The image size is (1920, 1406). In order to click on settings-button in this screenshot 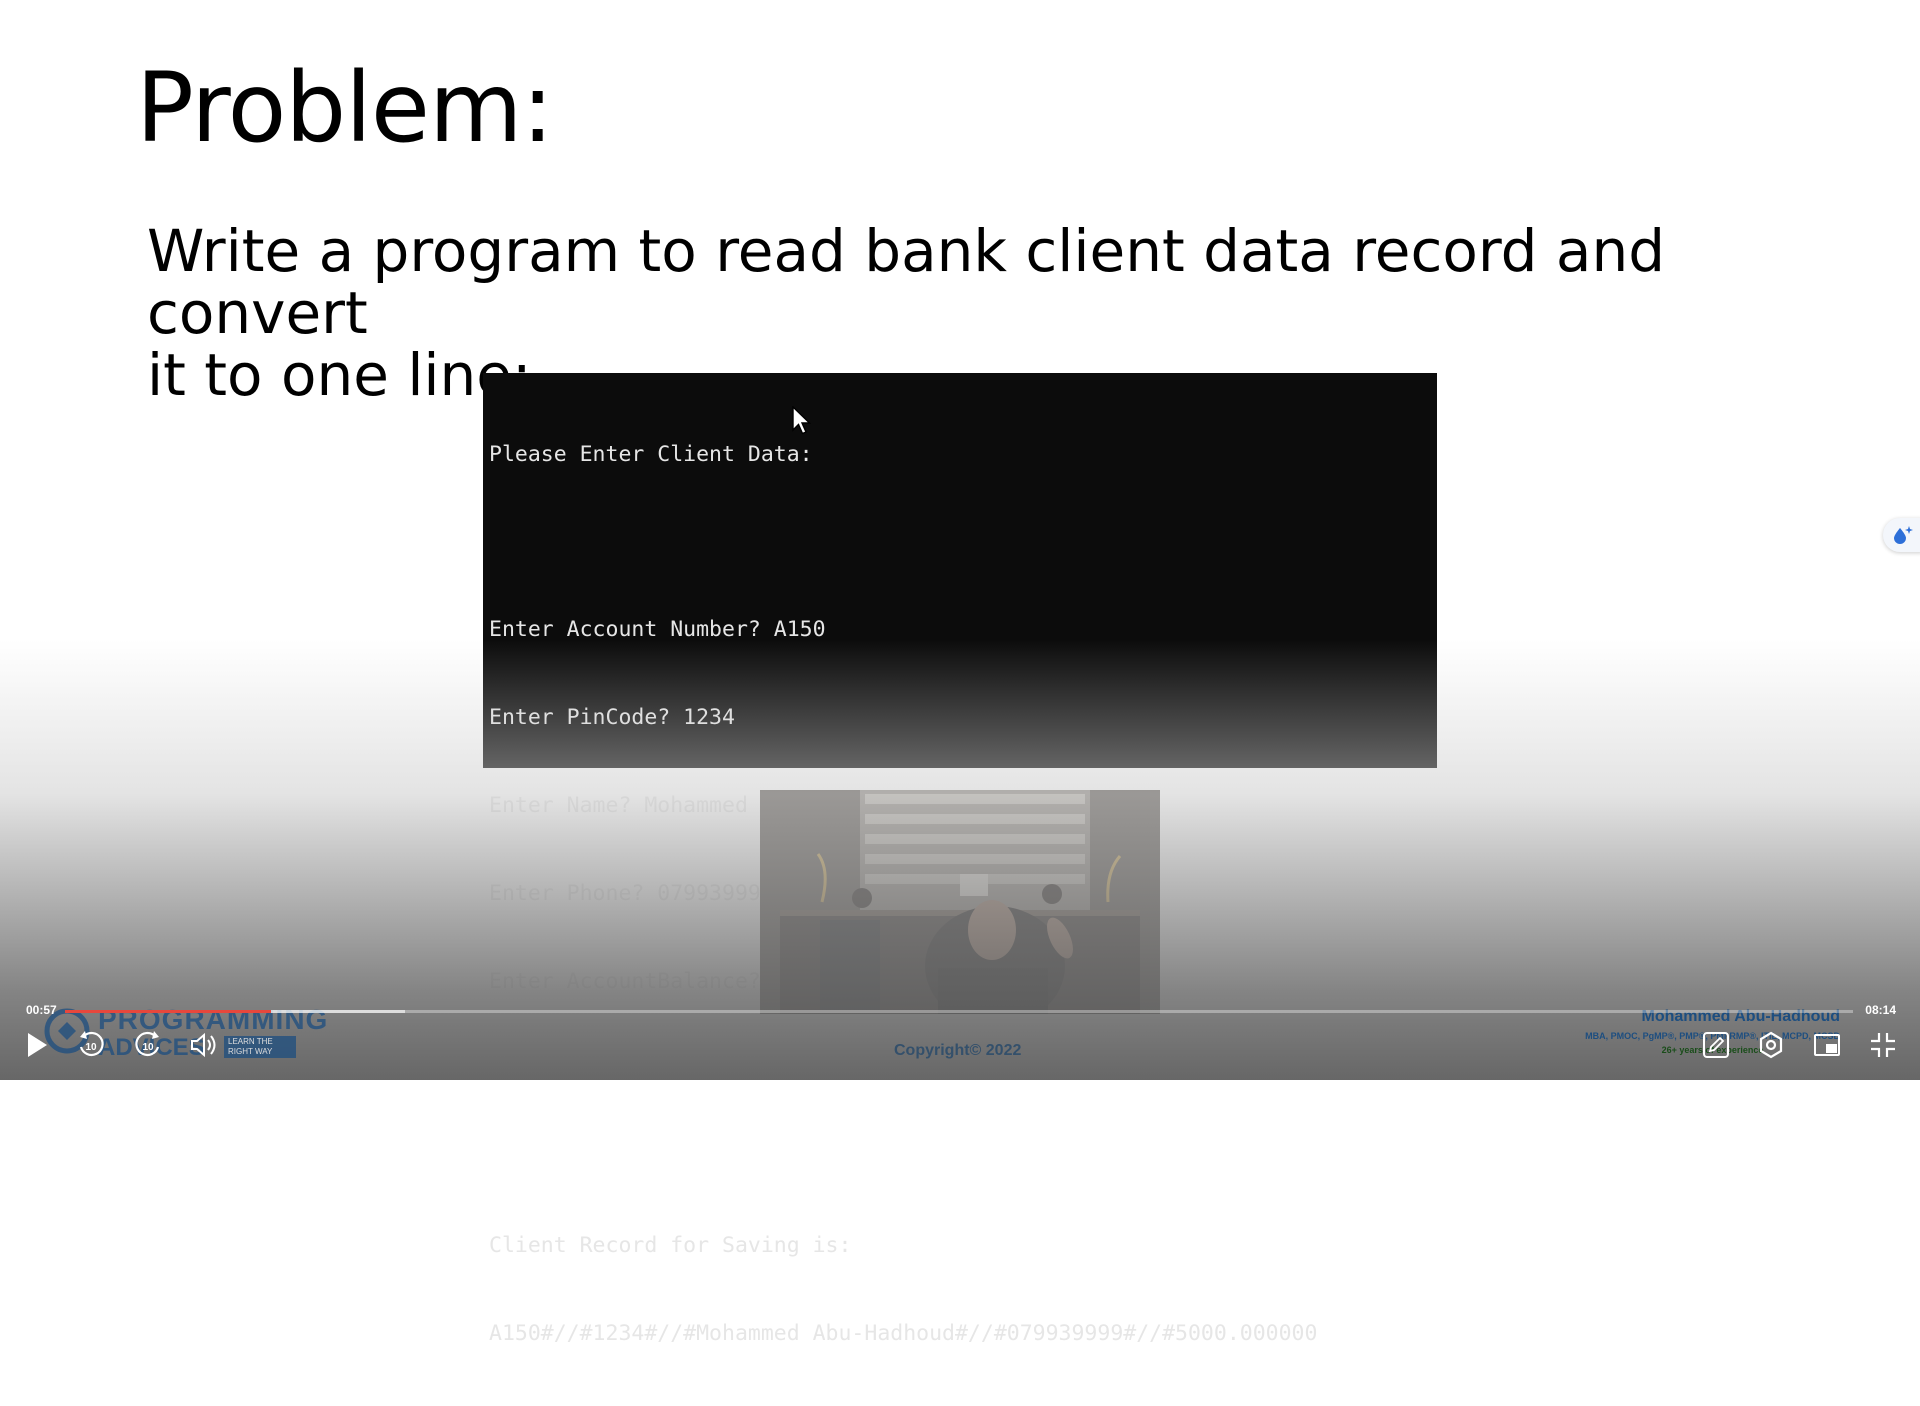, I will do `click(1771, 1045)`.